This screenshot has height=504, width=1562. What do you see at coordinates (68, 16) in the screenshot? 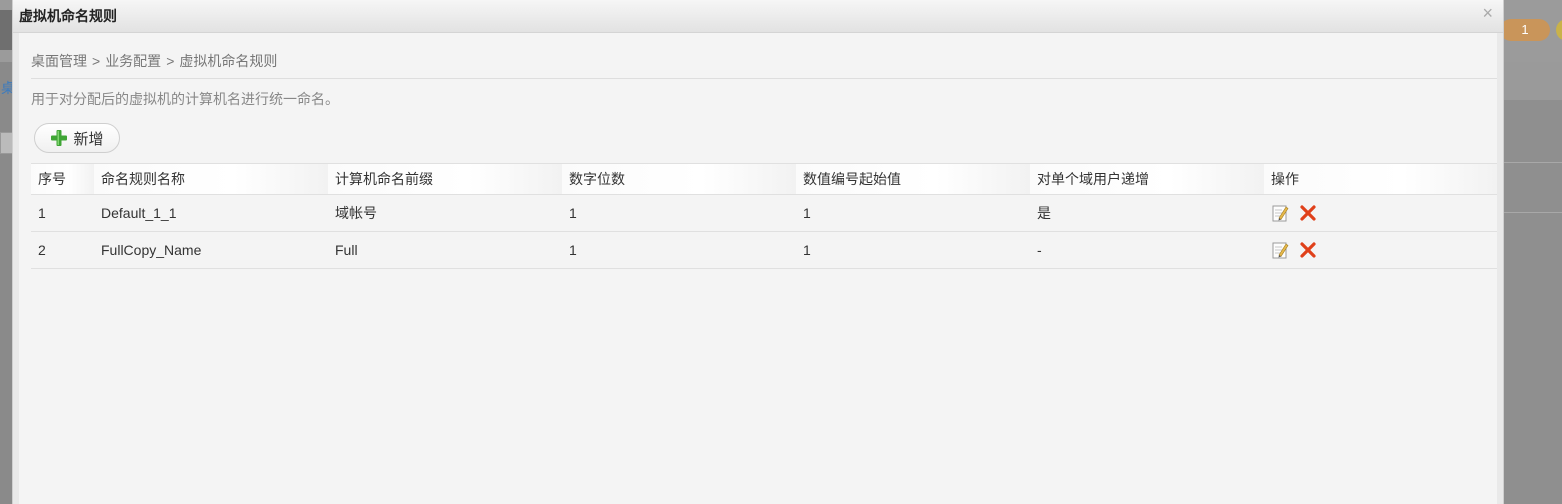
I see `dialog-title: 虚拟机命名规则` at bounding box center [68, 16].